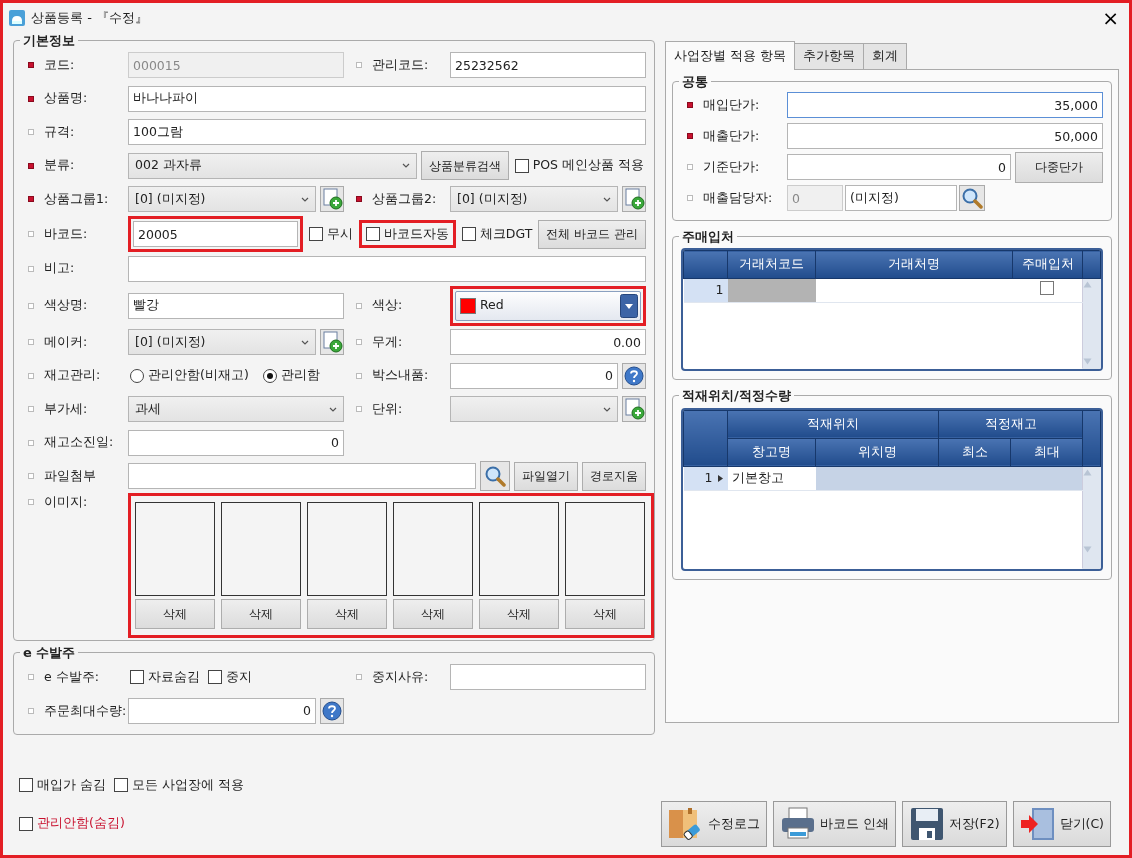  I want to click on button: 수정로그, so click(713, 824).